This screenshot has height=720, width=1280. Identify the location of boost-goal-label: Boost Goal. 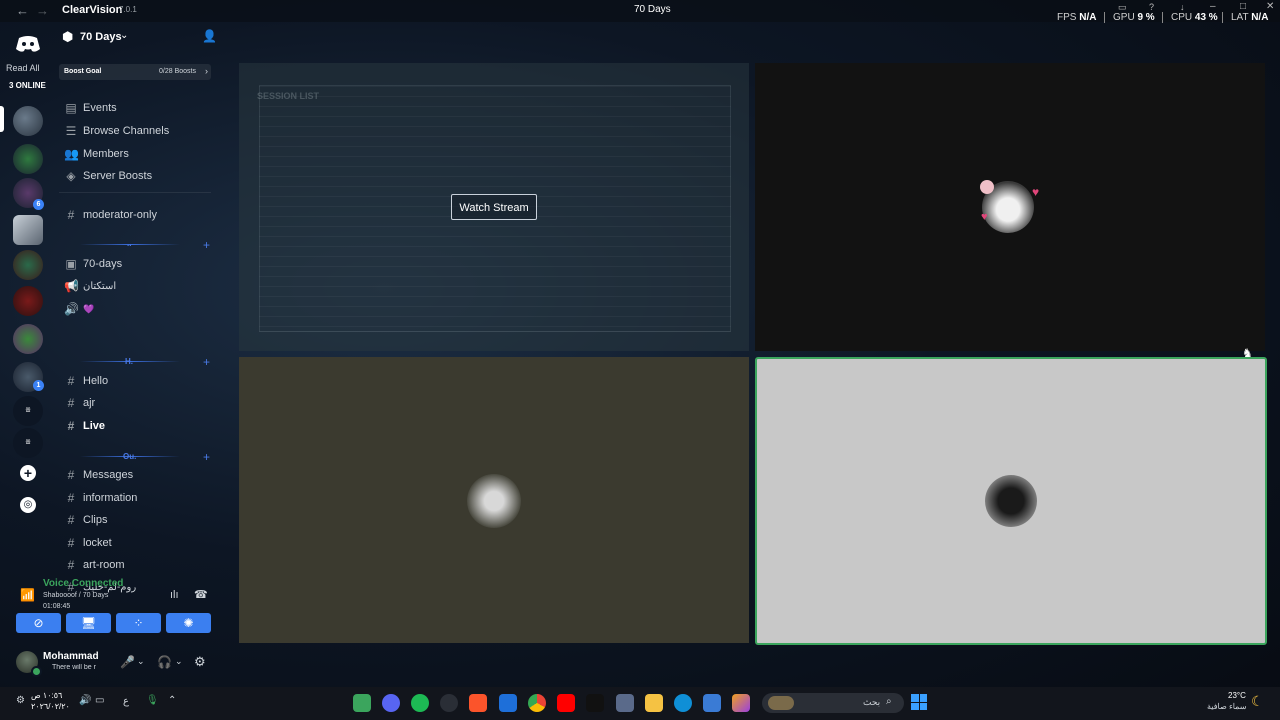
(83, 71).